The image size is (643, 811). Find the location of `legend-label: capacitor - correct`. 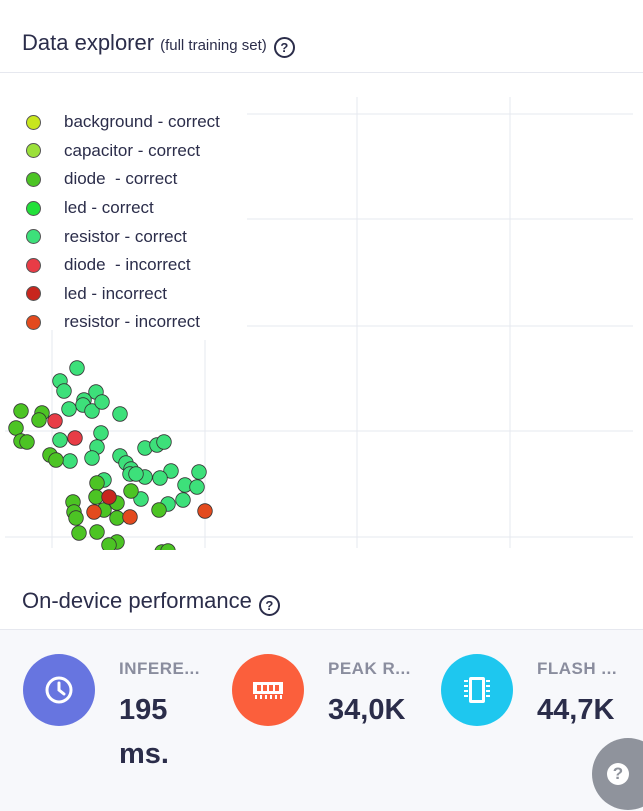

legend-label: capacitor - correct is located at coordinates (132, 150).